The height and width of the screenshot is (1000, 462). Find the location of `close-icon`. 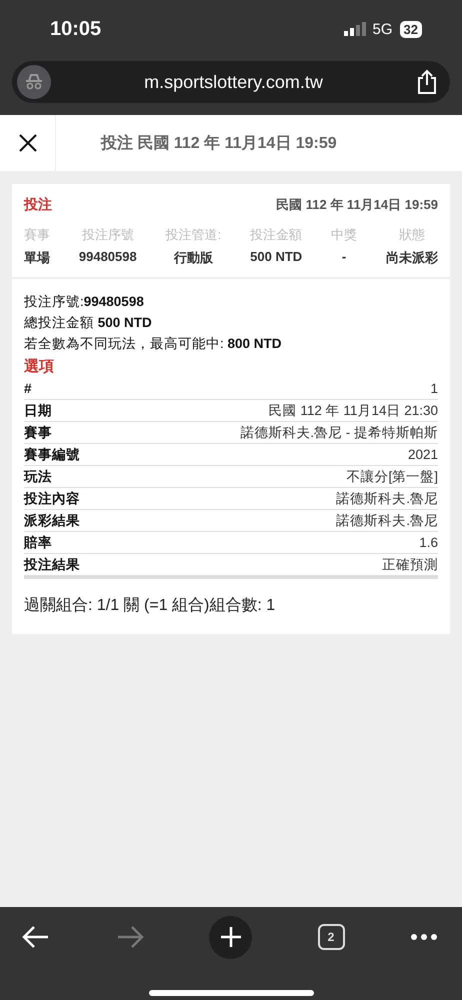

close-icon is located at coordinates (28, 143).